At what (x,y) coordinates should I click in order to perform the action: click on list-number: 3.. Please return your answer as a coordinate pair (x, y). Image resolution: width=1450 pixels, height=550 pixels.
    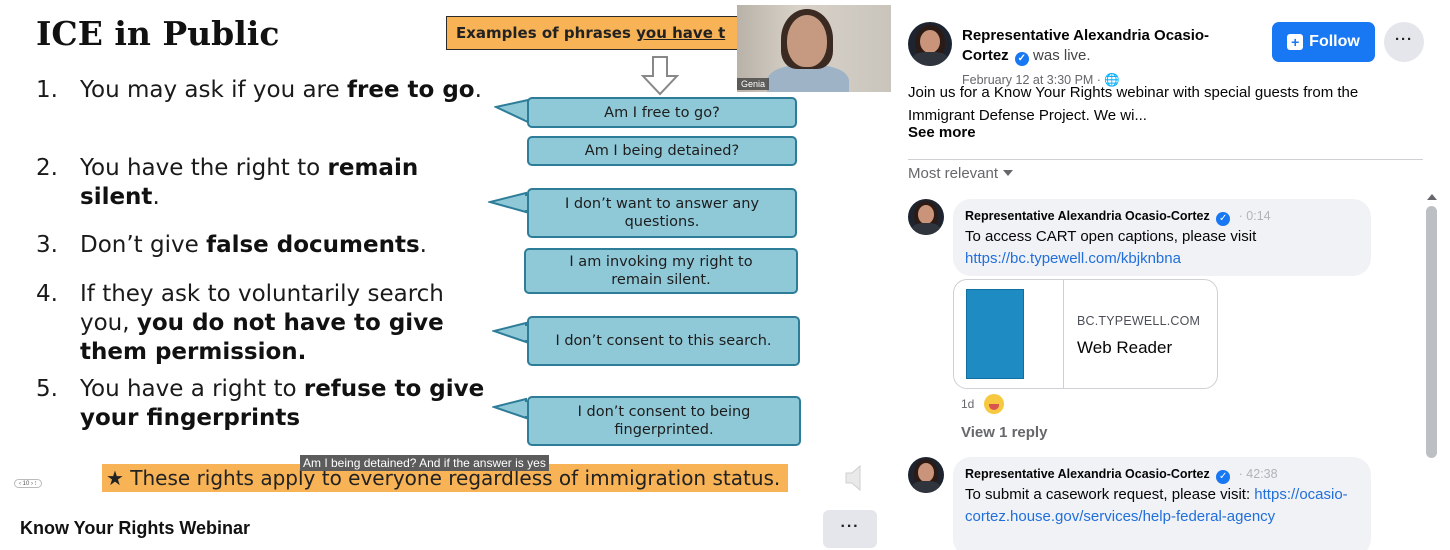
    Looking at the image, I should click on (47, 245).